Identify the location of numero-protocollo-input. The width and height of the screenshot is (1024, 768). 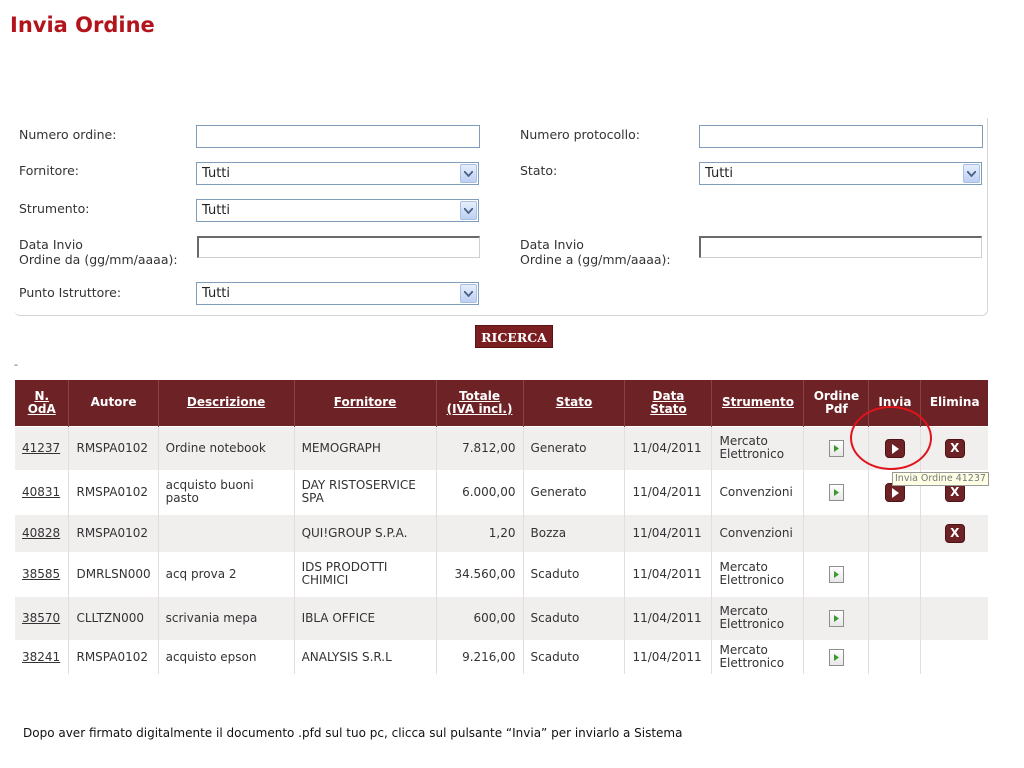
(841, 136).